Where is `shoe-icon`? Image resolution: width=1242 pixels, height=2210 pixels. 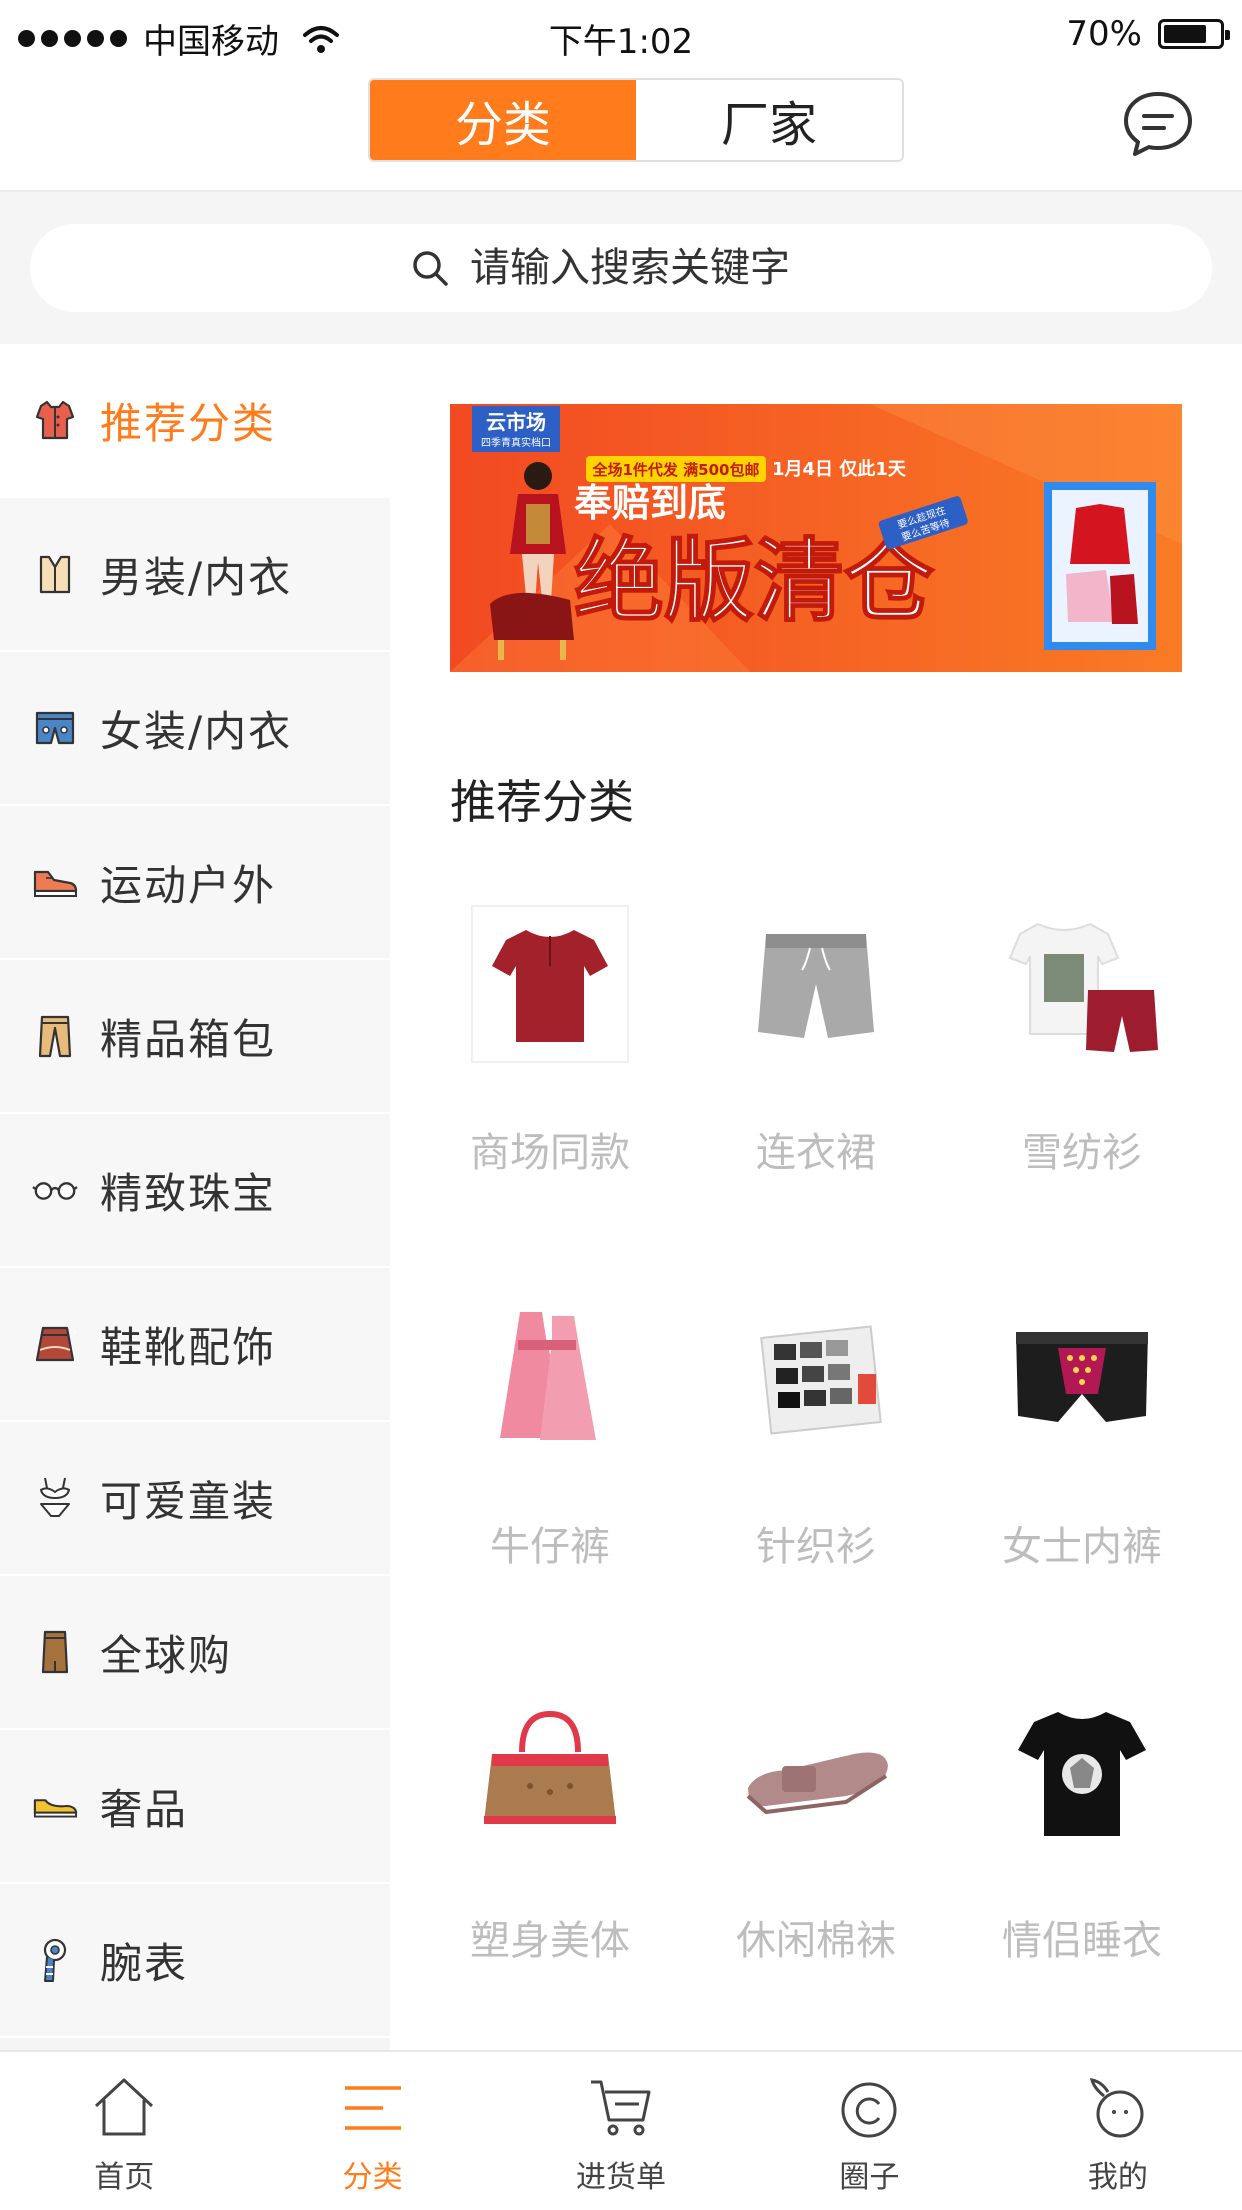 shoe-icon is located at coordinates (55, 1806).